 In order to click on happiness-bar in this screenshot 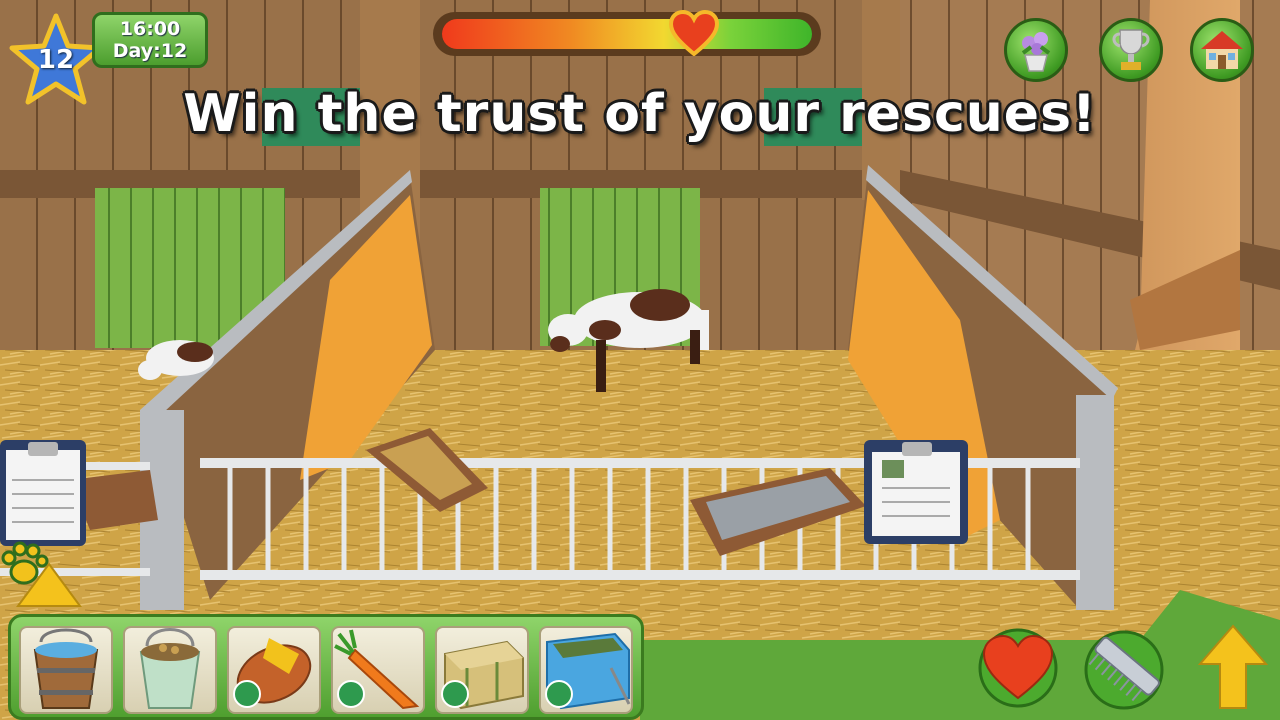, I will do `click(627, 33)`.